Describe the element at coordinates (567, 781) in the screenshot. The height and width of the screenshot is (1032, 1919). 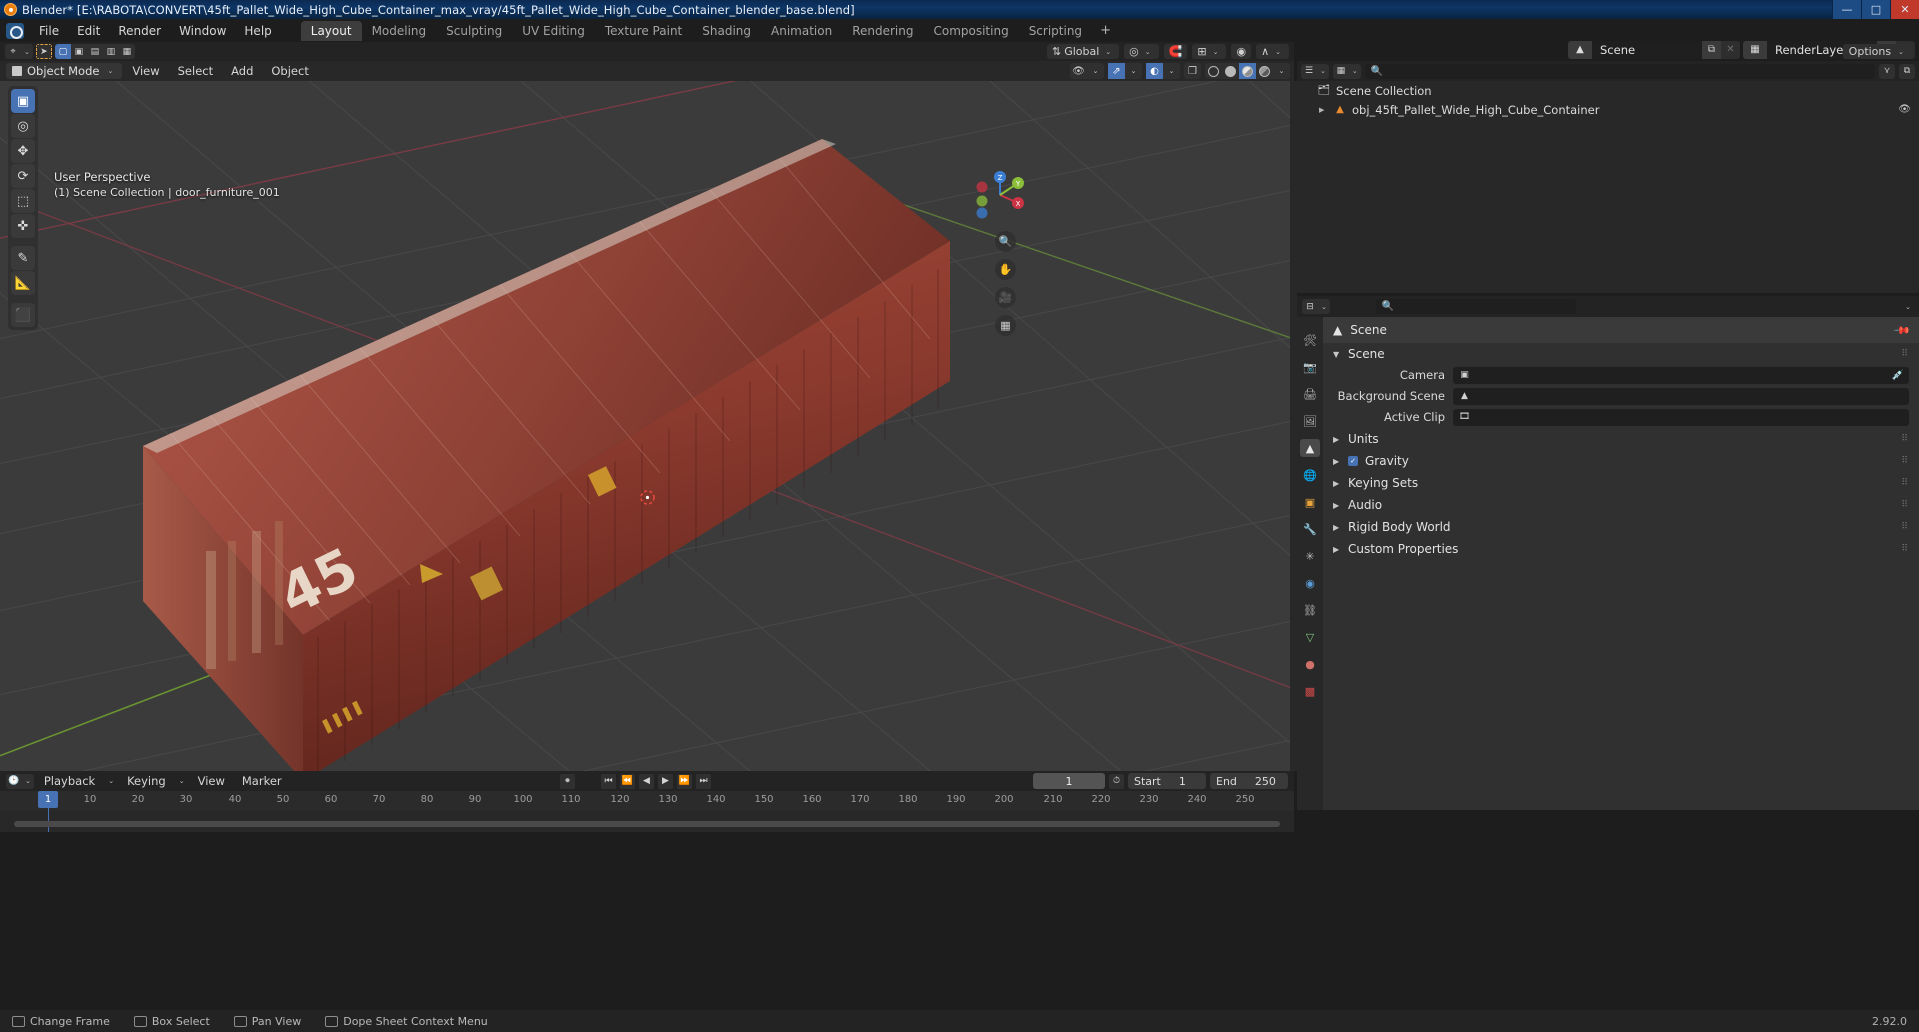
I see `record-button: ⏺` at that location.